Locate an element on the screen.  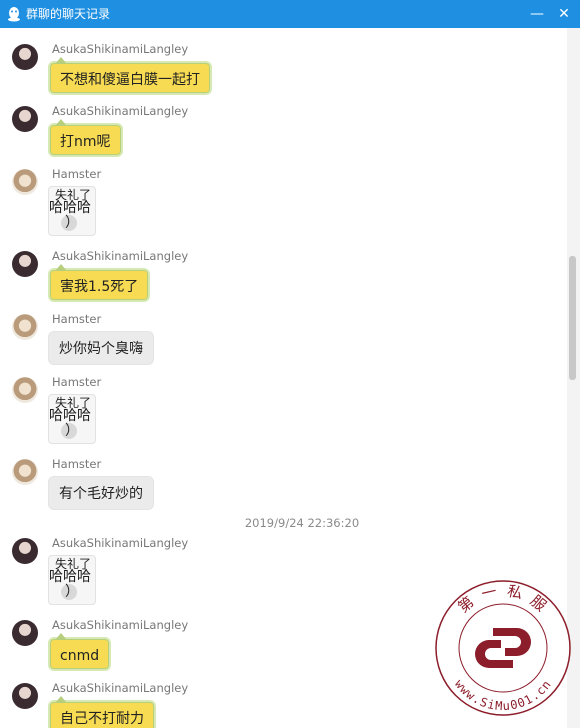
message-bubble: 有个毛好炒的 is located at coordinates (101, 493).